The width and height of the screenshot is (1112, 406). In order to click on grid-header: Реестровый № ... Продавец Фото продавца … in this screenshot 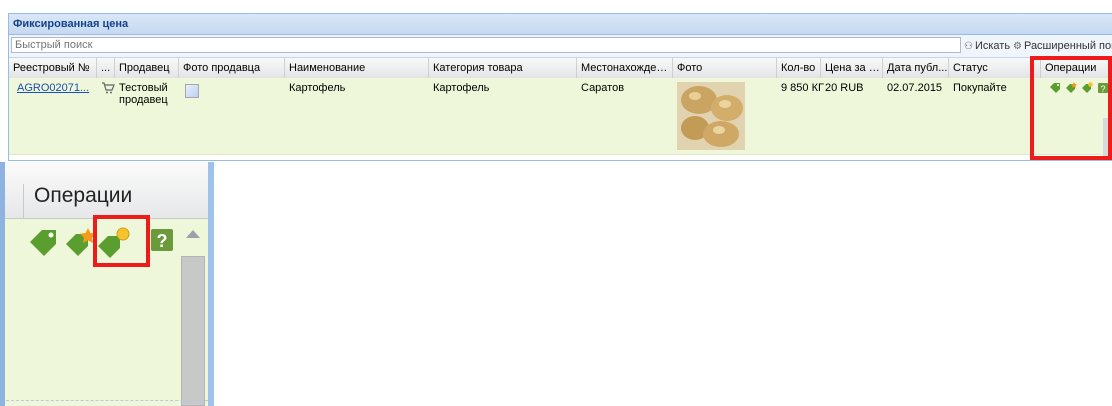, I will do `click(560, 68)`.